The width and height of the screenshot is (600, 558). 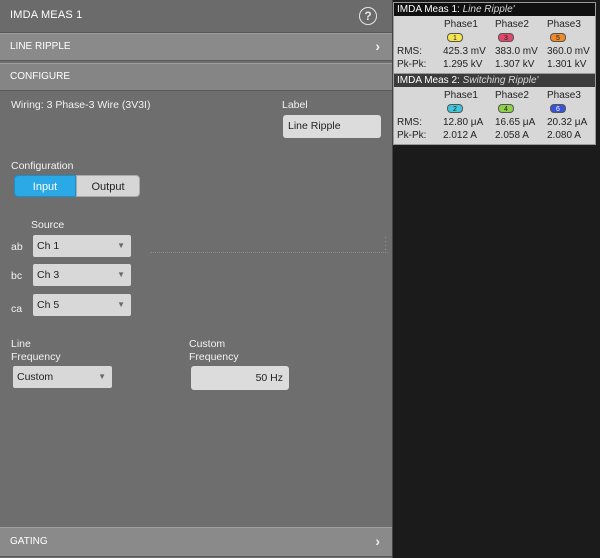 I want to click on pkpk-value: 1.295 kV, so click(x=463, y=64).